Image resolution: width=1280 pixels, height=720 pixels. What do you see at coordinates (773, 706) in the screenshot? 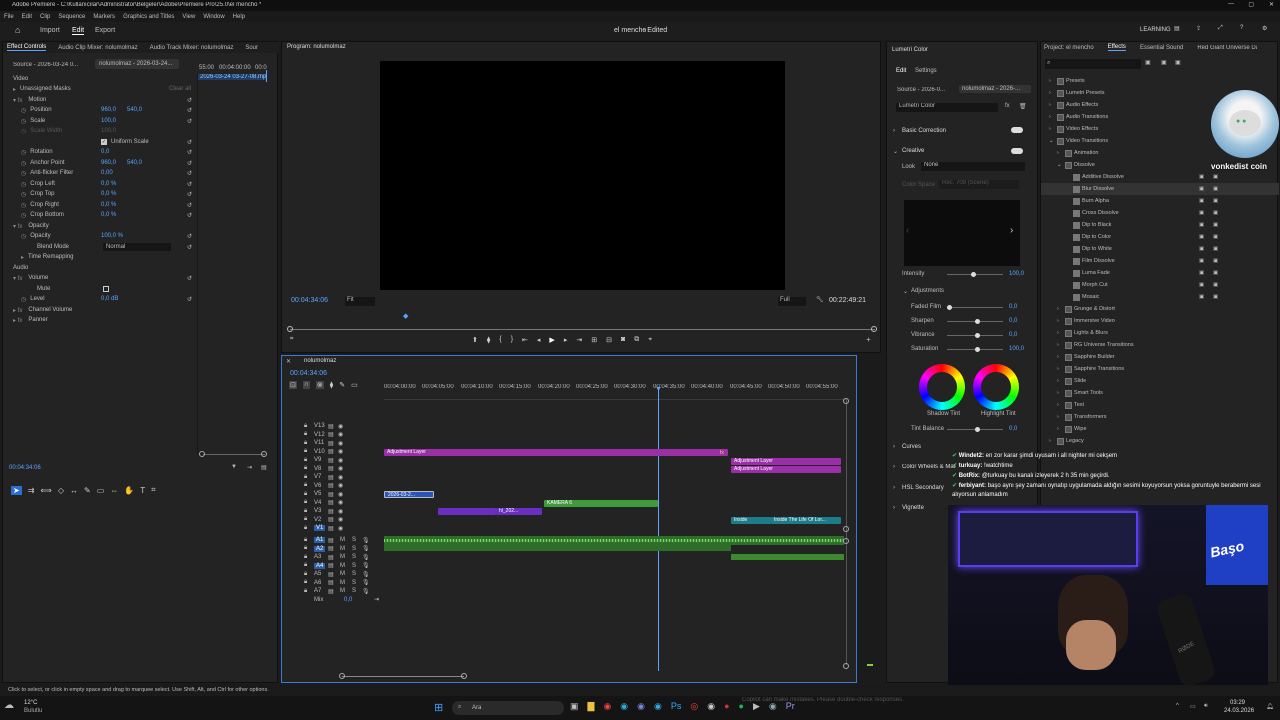
I see `steam-icon: ◉` at bounding box center [773, 706].